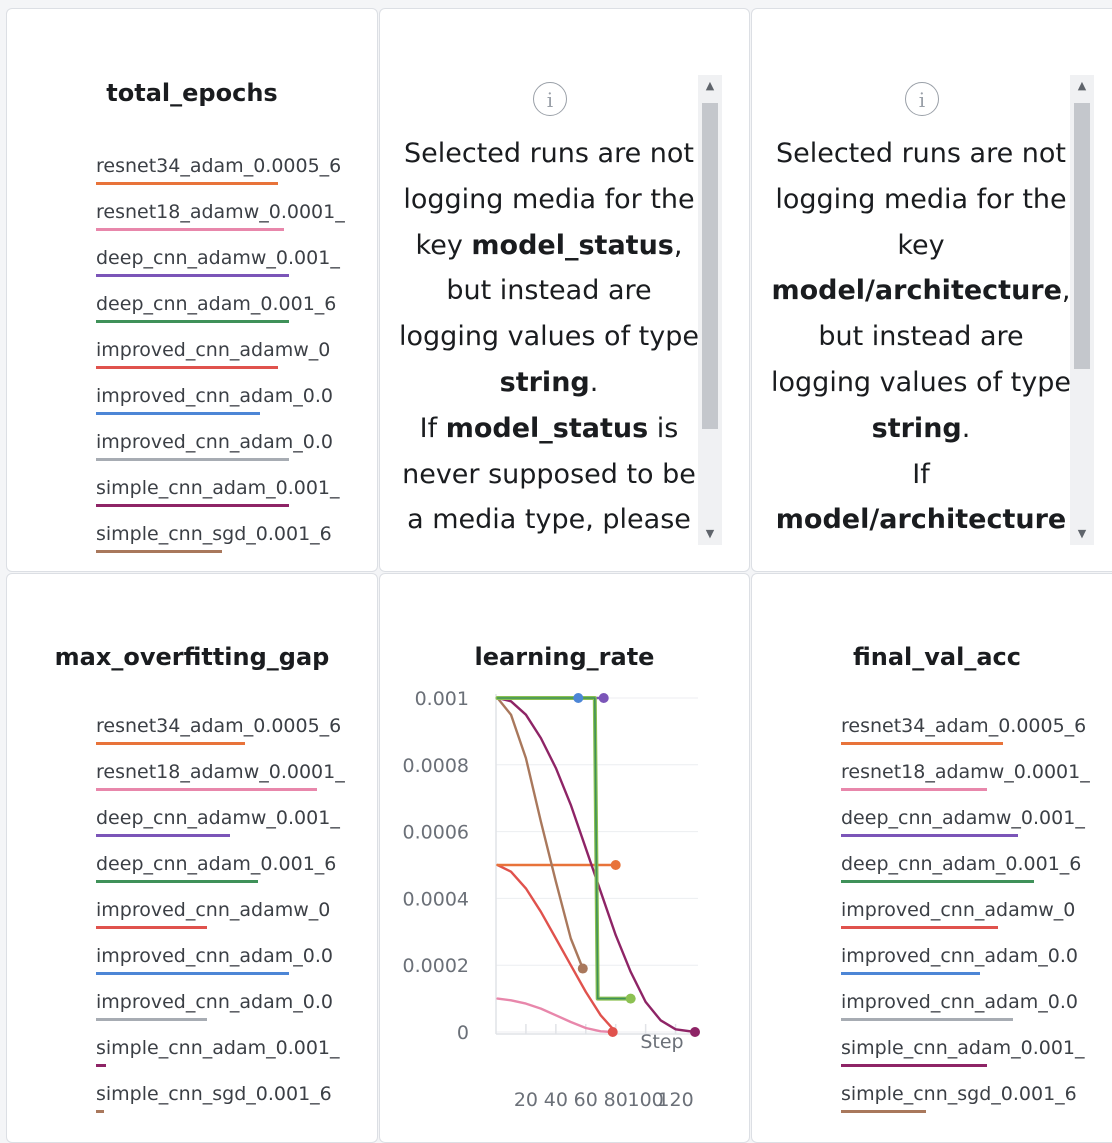 The width and height of the screenshot is (1112, 1143). Describe the element at coordinates (436, 833) in the screenshot. I see `y-tick-label: 0.0006` at that location.